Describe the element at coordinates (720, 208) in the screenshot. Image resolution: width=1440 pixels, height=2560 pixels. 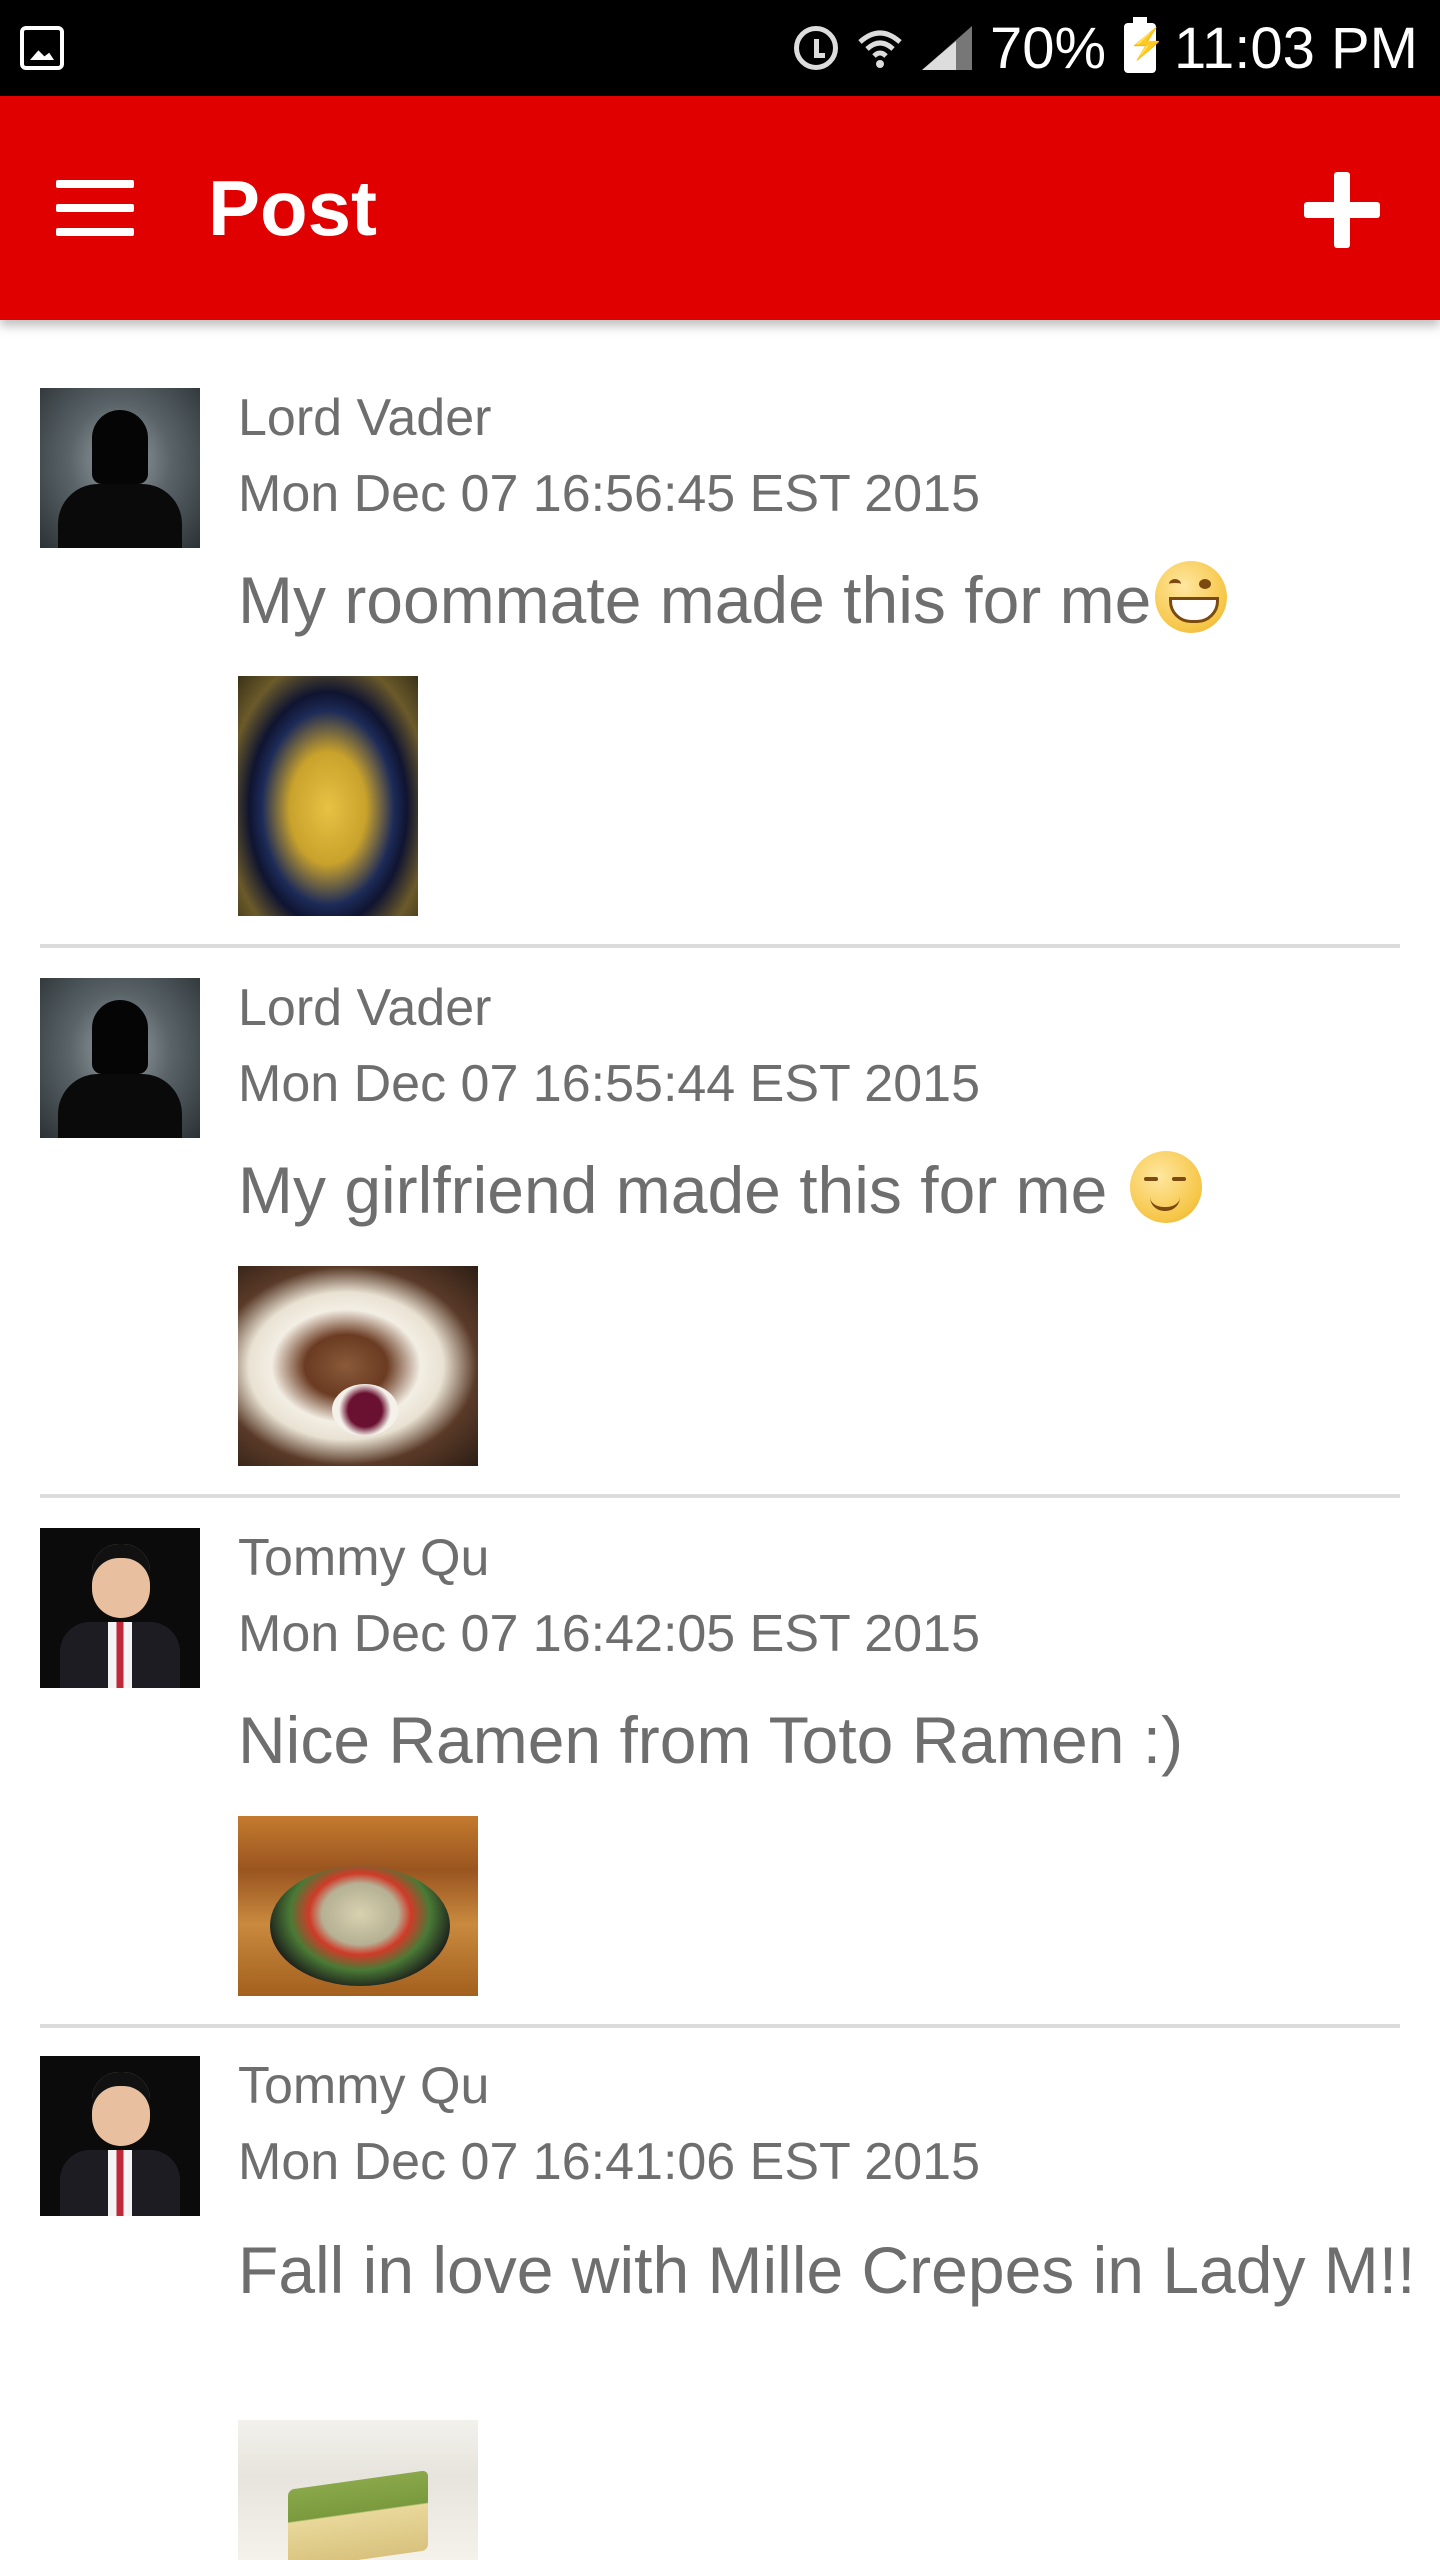
I see `app-bar: Post` at that location.